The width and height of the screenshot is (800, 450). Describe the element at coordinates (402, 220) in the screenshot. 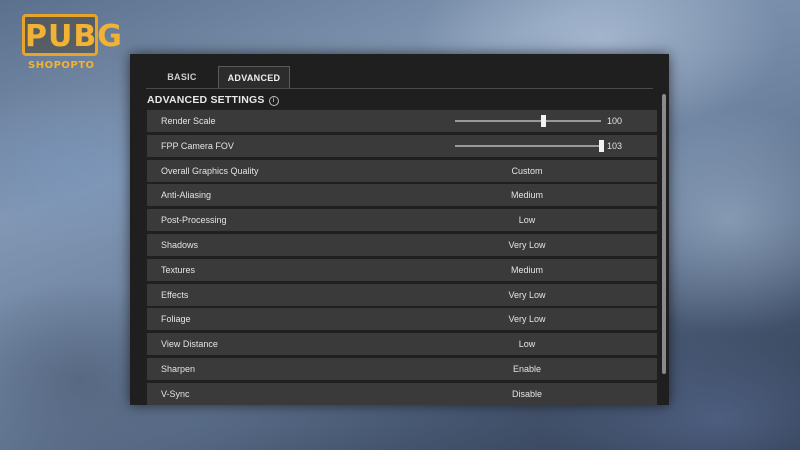

I see `setting-row-post-processing: Post-Processing Low` at that location.